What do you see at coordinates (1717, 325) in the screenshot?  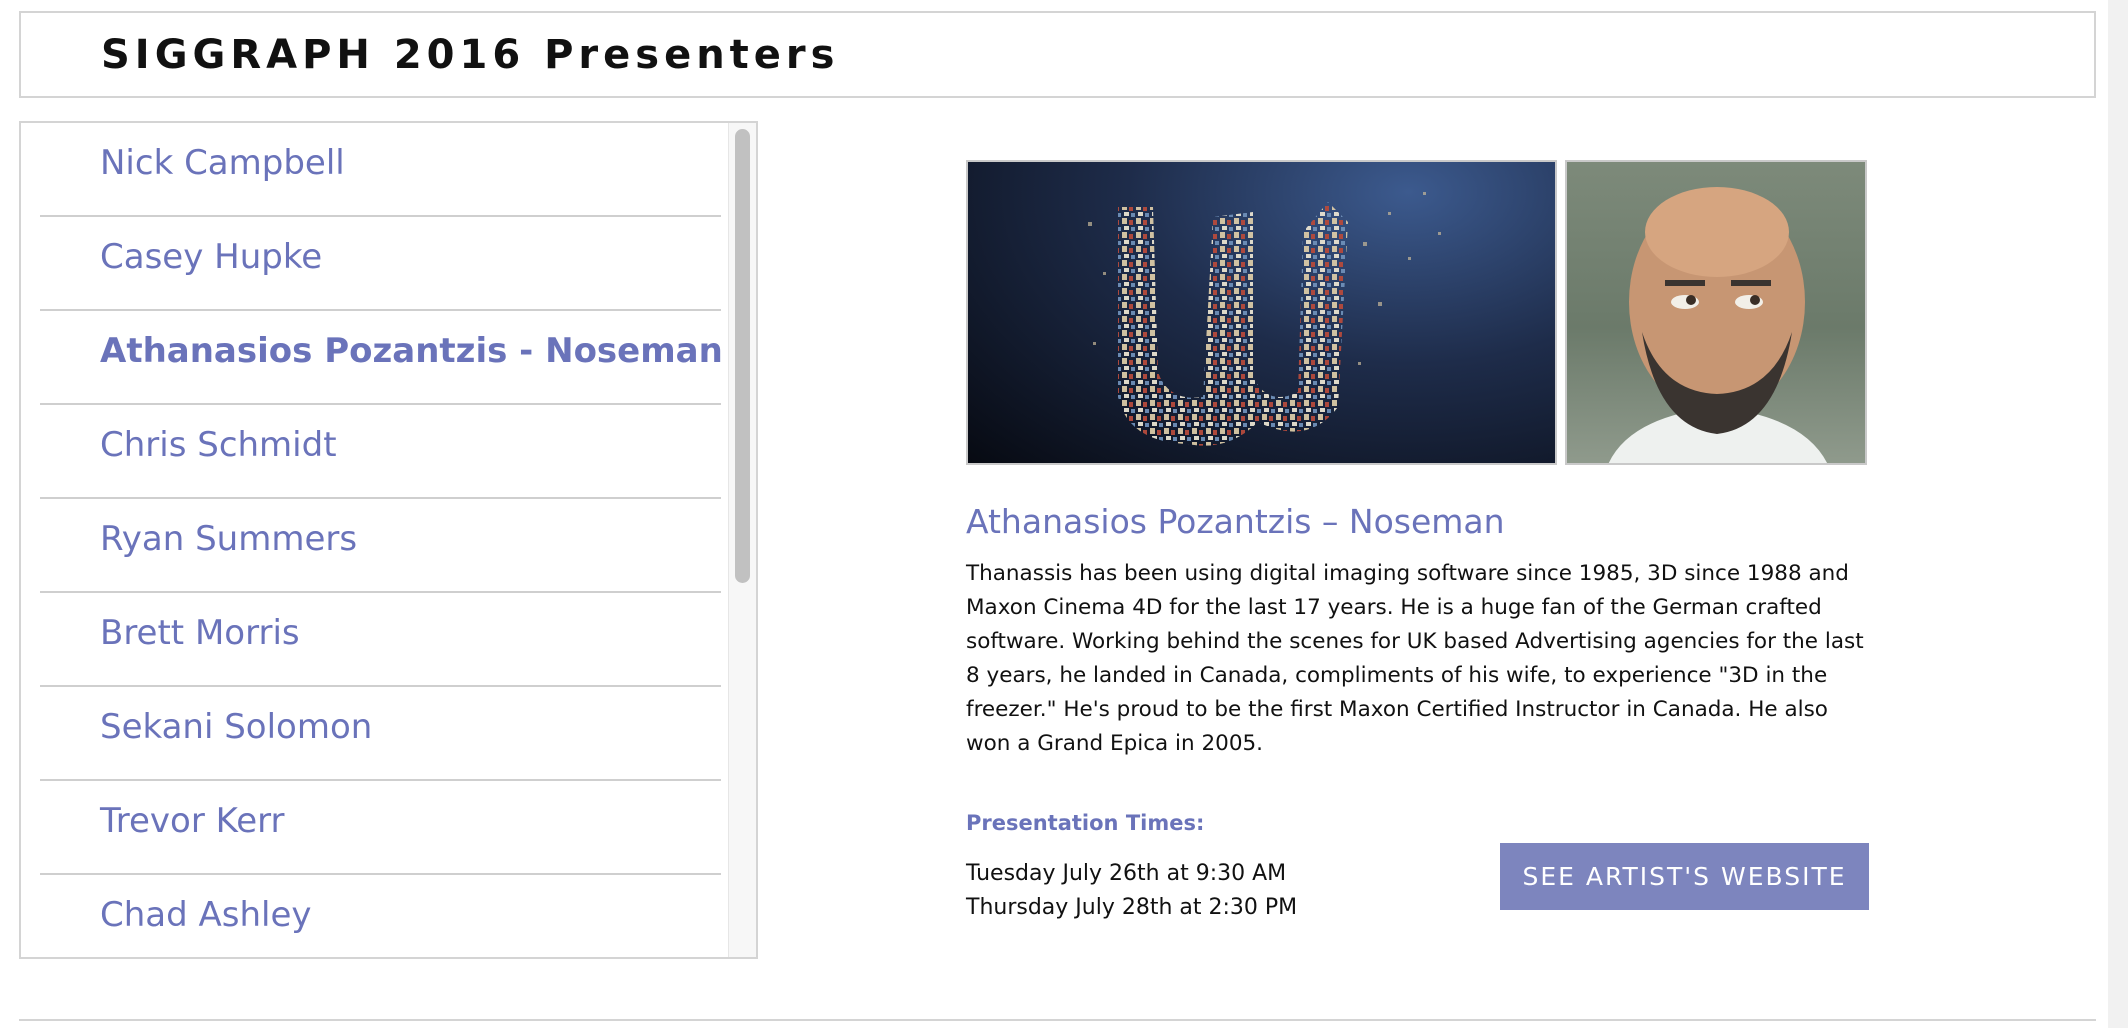 I see `portrait-graphic` at bounding box center [1717, 325].